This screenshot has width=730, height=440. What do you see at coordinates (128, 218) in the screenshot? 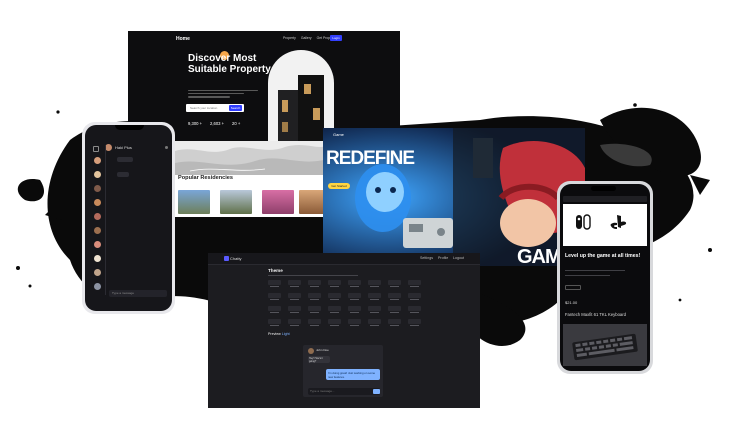
I see `phone-screen: Haki Plus Type a message` at bounding box center [128, 218].